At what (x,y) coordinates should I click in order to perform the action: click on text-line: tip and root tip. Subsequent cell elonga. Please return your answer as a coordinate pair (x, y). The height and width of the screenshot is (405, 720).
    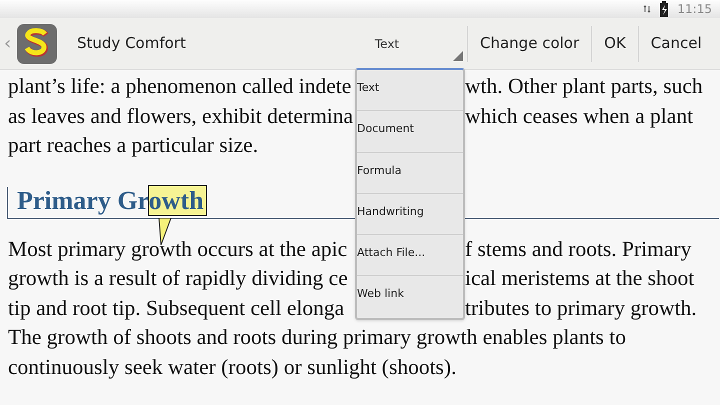
    Looking at the image, I should click on (176, 308).